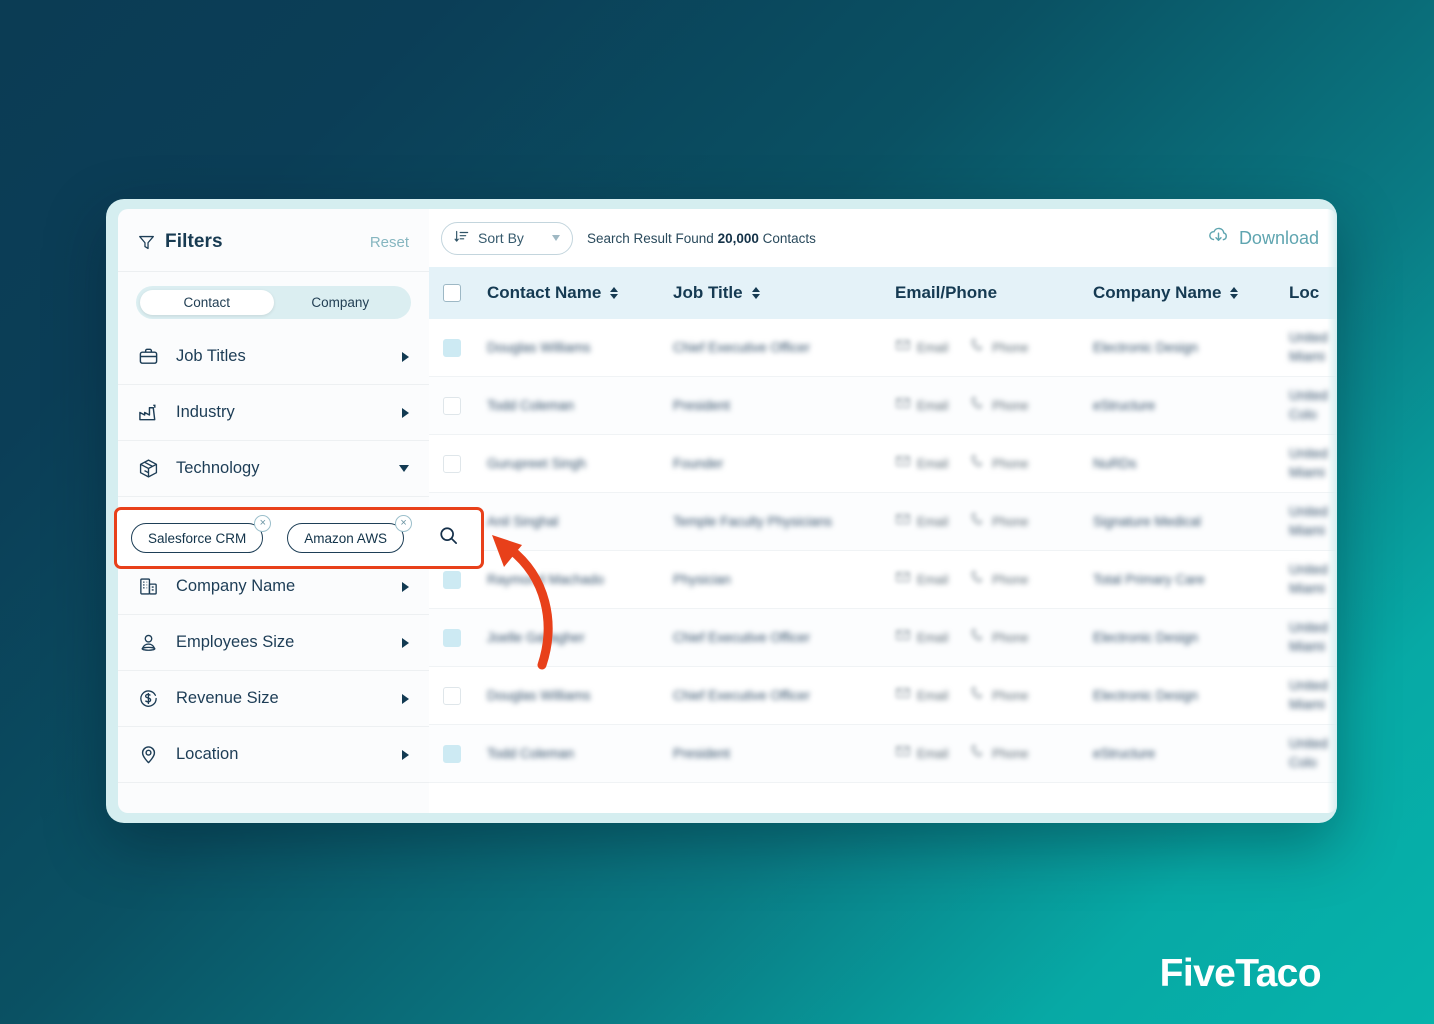 This screenshot has width=1434, height=1024. I want to click on bottom-fade, so click(883, 800).